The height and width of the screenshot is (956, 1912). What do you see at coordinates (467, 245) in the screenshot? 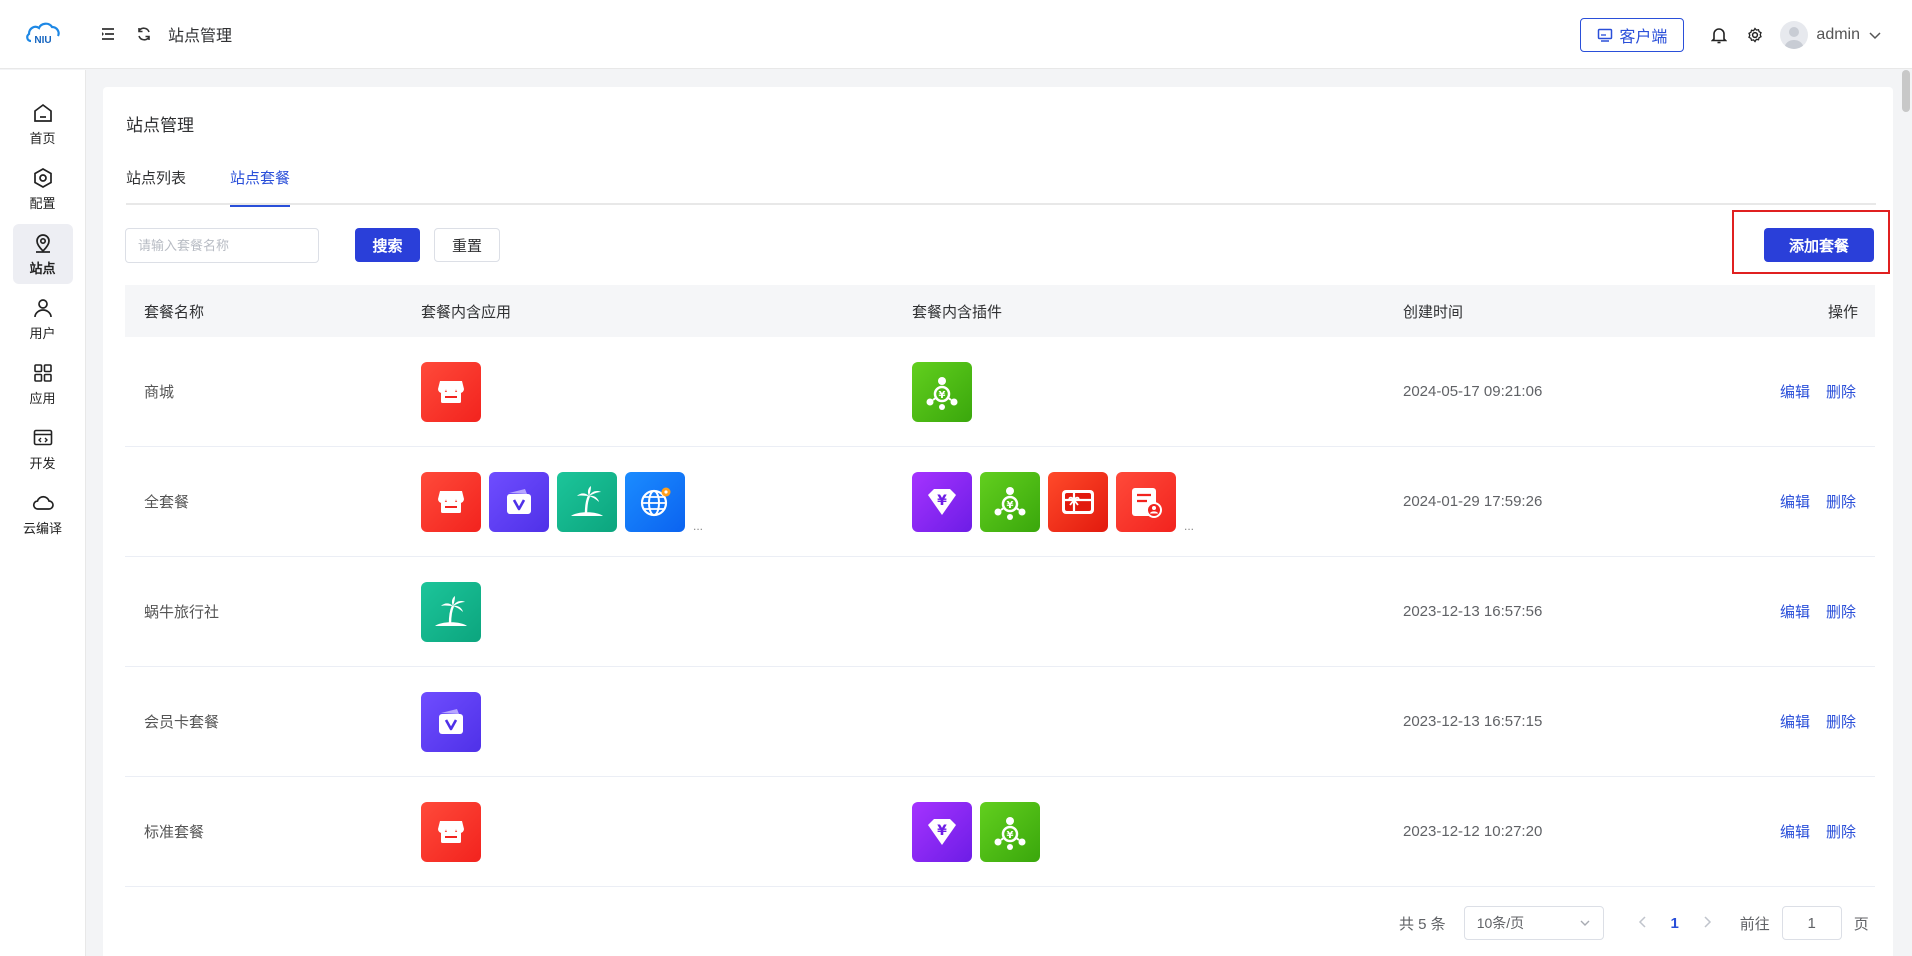
I see `reset-button: 重置` at bounding box center [467, 245].